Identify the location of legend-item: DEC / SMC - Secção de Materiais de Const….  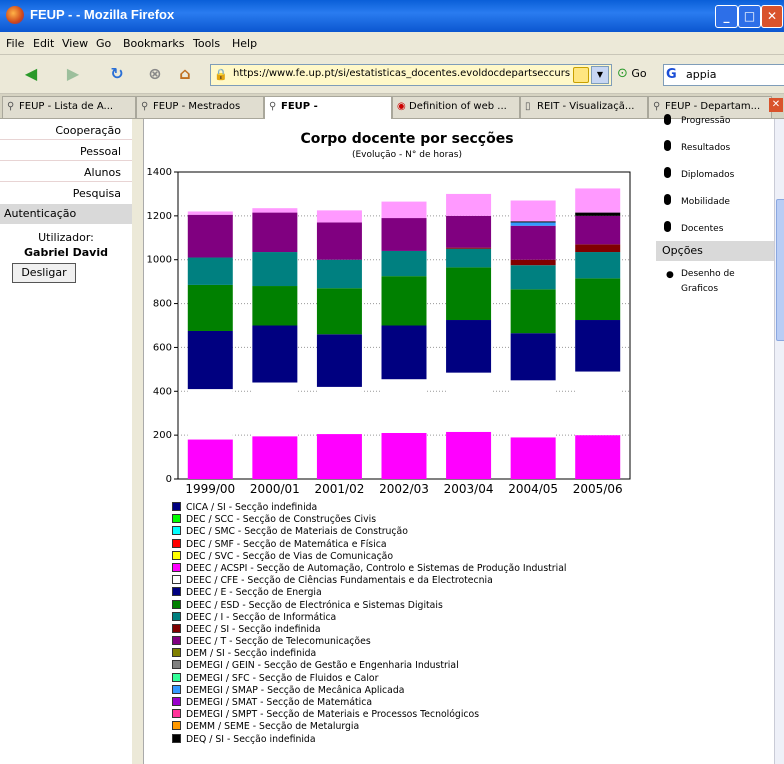
(412, 532).